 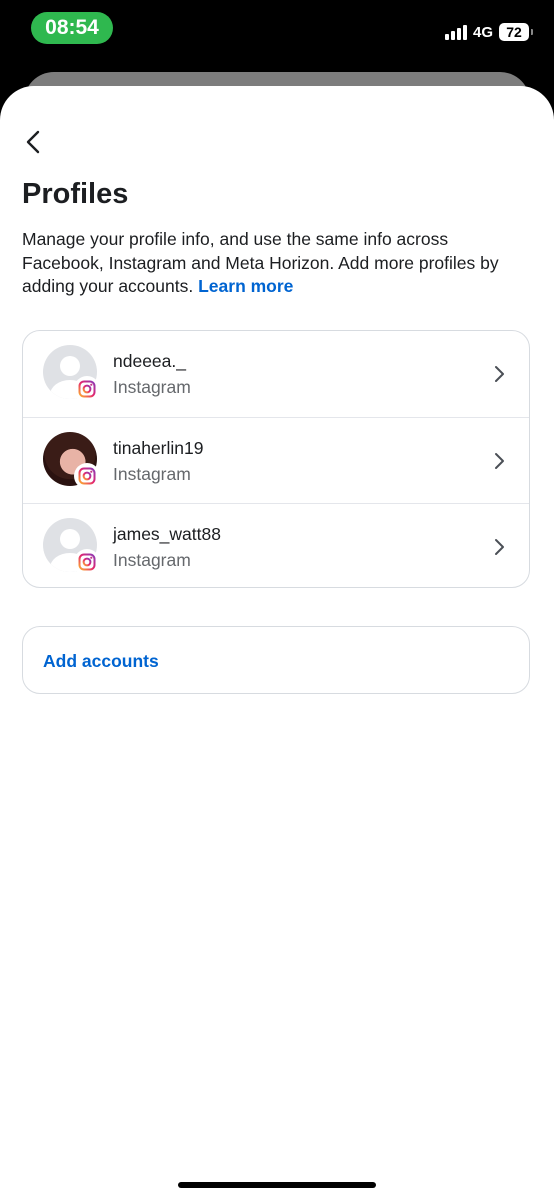 I want to click on page-title: Profiles, so click(x=75, y=194).